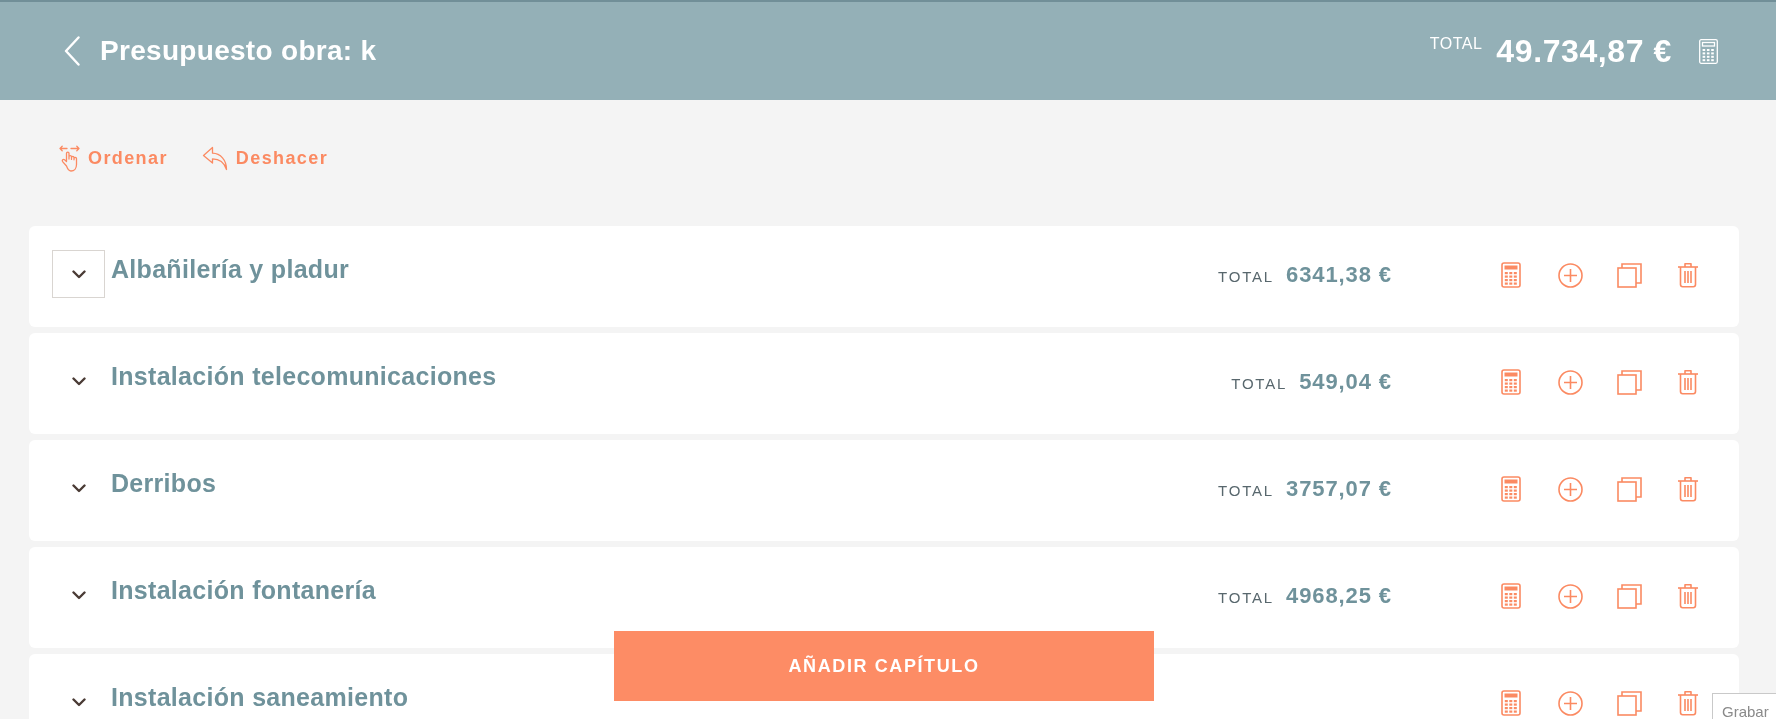 The image size is (1776, 719). Describe the element at coordinates (243, 590) in the screenshot. I see `chapter-title: Instalación fontanería` at that location.